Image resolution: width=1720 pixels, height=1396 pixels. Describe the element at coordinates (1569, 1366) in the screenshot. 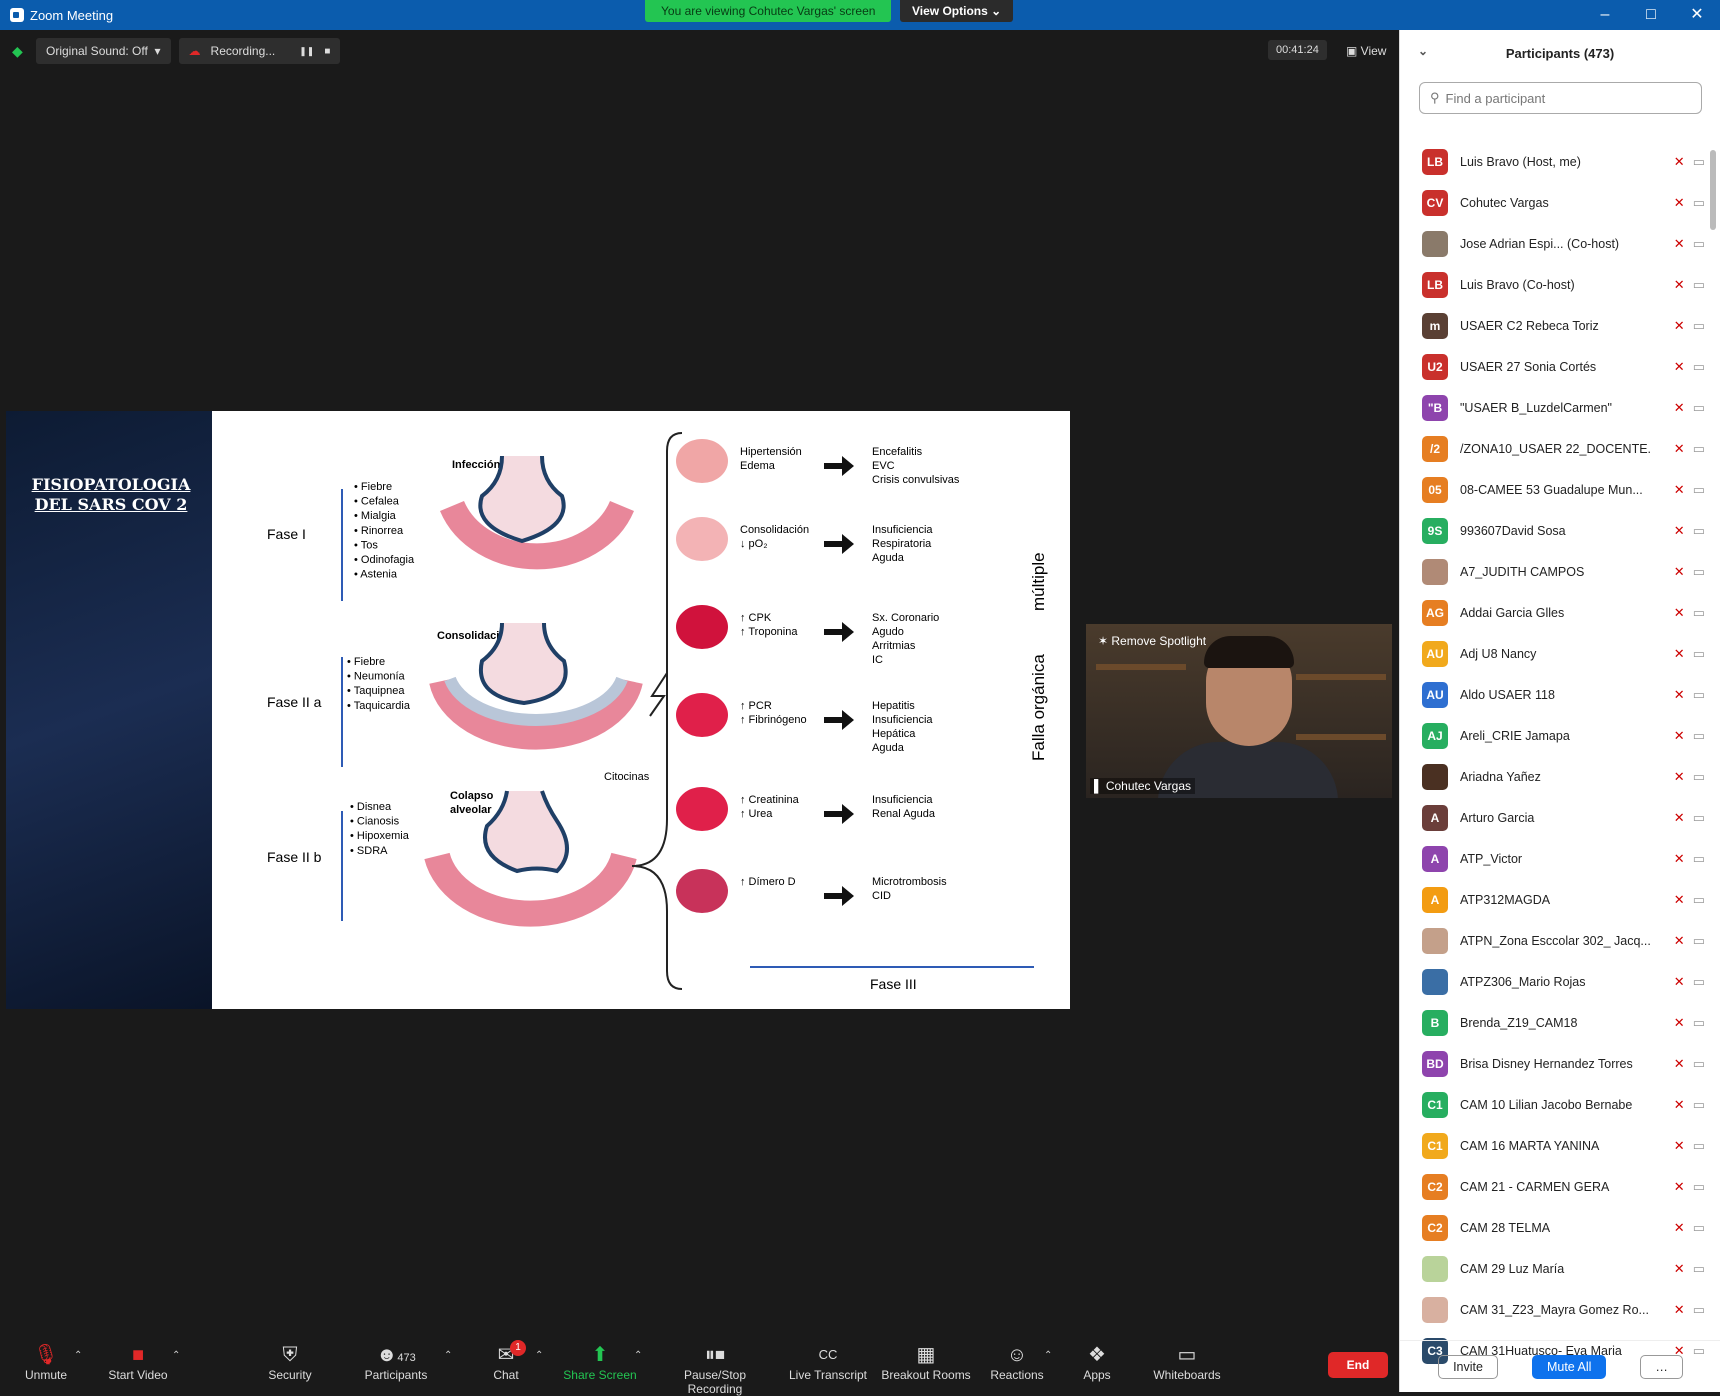

I see `mute-all-button: Mute All` at that location.